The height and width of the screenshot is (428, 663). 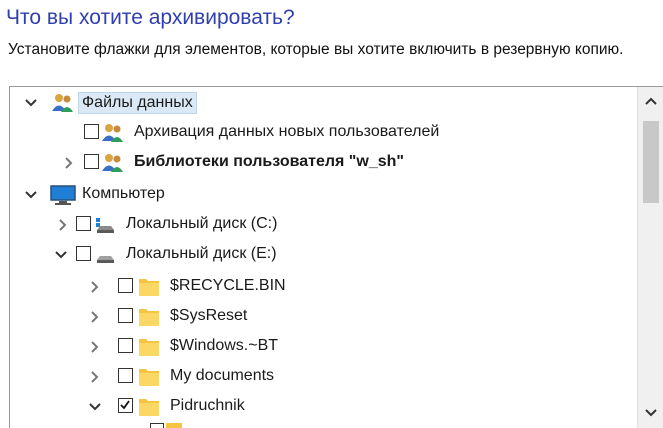 I want to click on tree-item-folder: $Windows.~BT, so click(x=323, y=347).